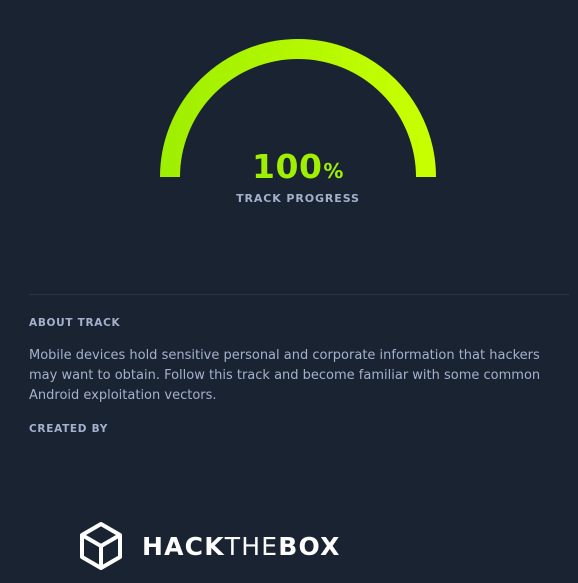 Image resolution: width=578 pixels, height=583 pixels. What do you see at coordinates (101, 546) in the screenshot?
I see `hackthebox-cube-icon` at bounding box center [101, 546].